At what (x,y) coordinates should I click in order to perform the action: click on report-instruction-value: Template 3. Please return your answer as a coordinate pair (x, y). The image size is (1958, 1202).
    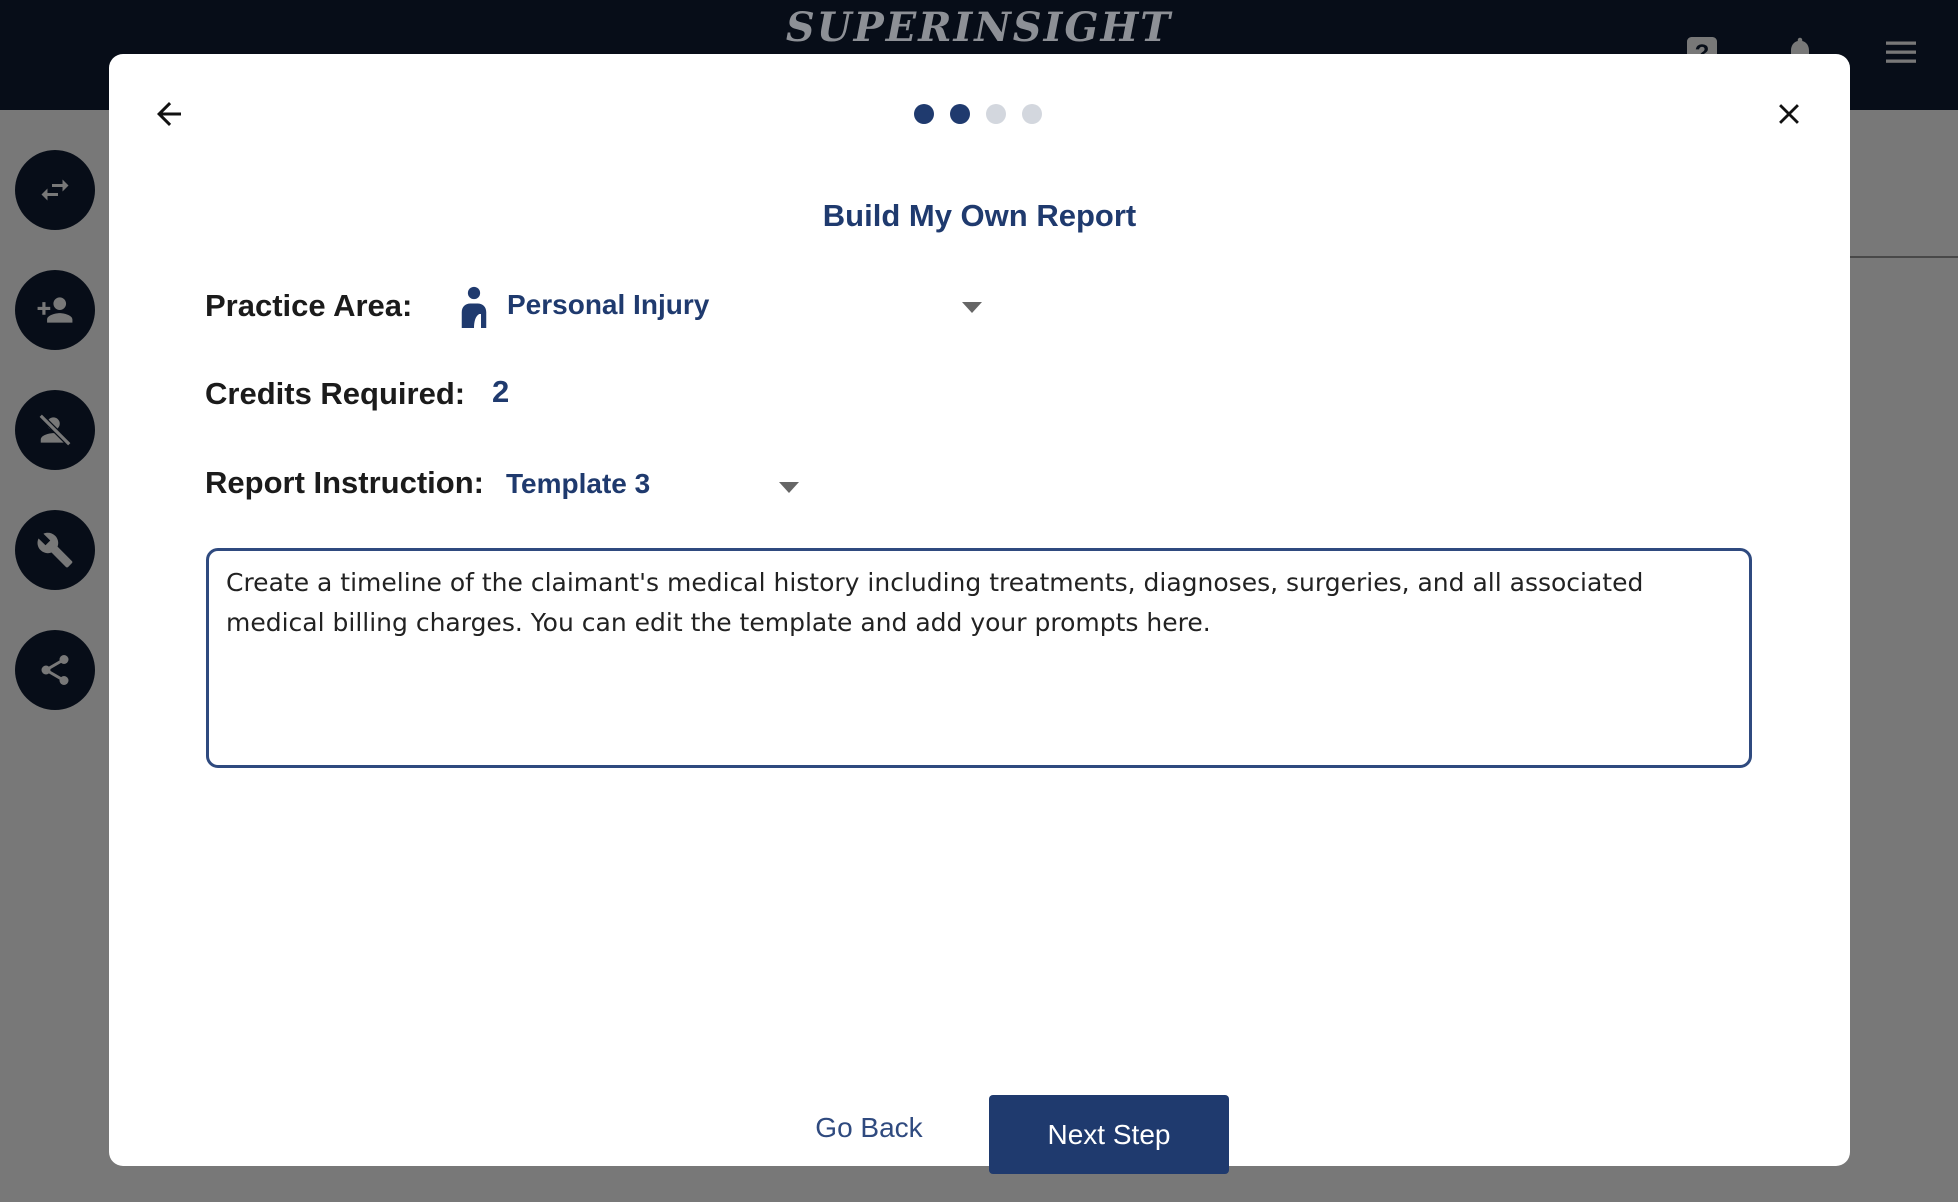
    Looking at the image, I should click on (578, 483).